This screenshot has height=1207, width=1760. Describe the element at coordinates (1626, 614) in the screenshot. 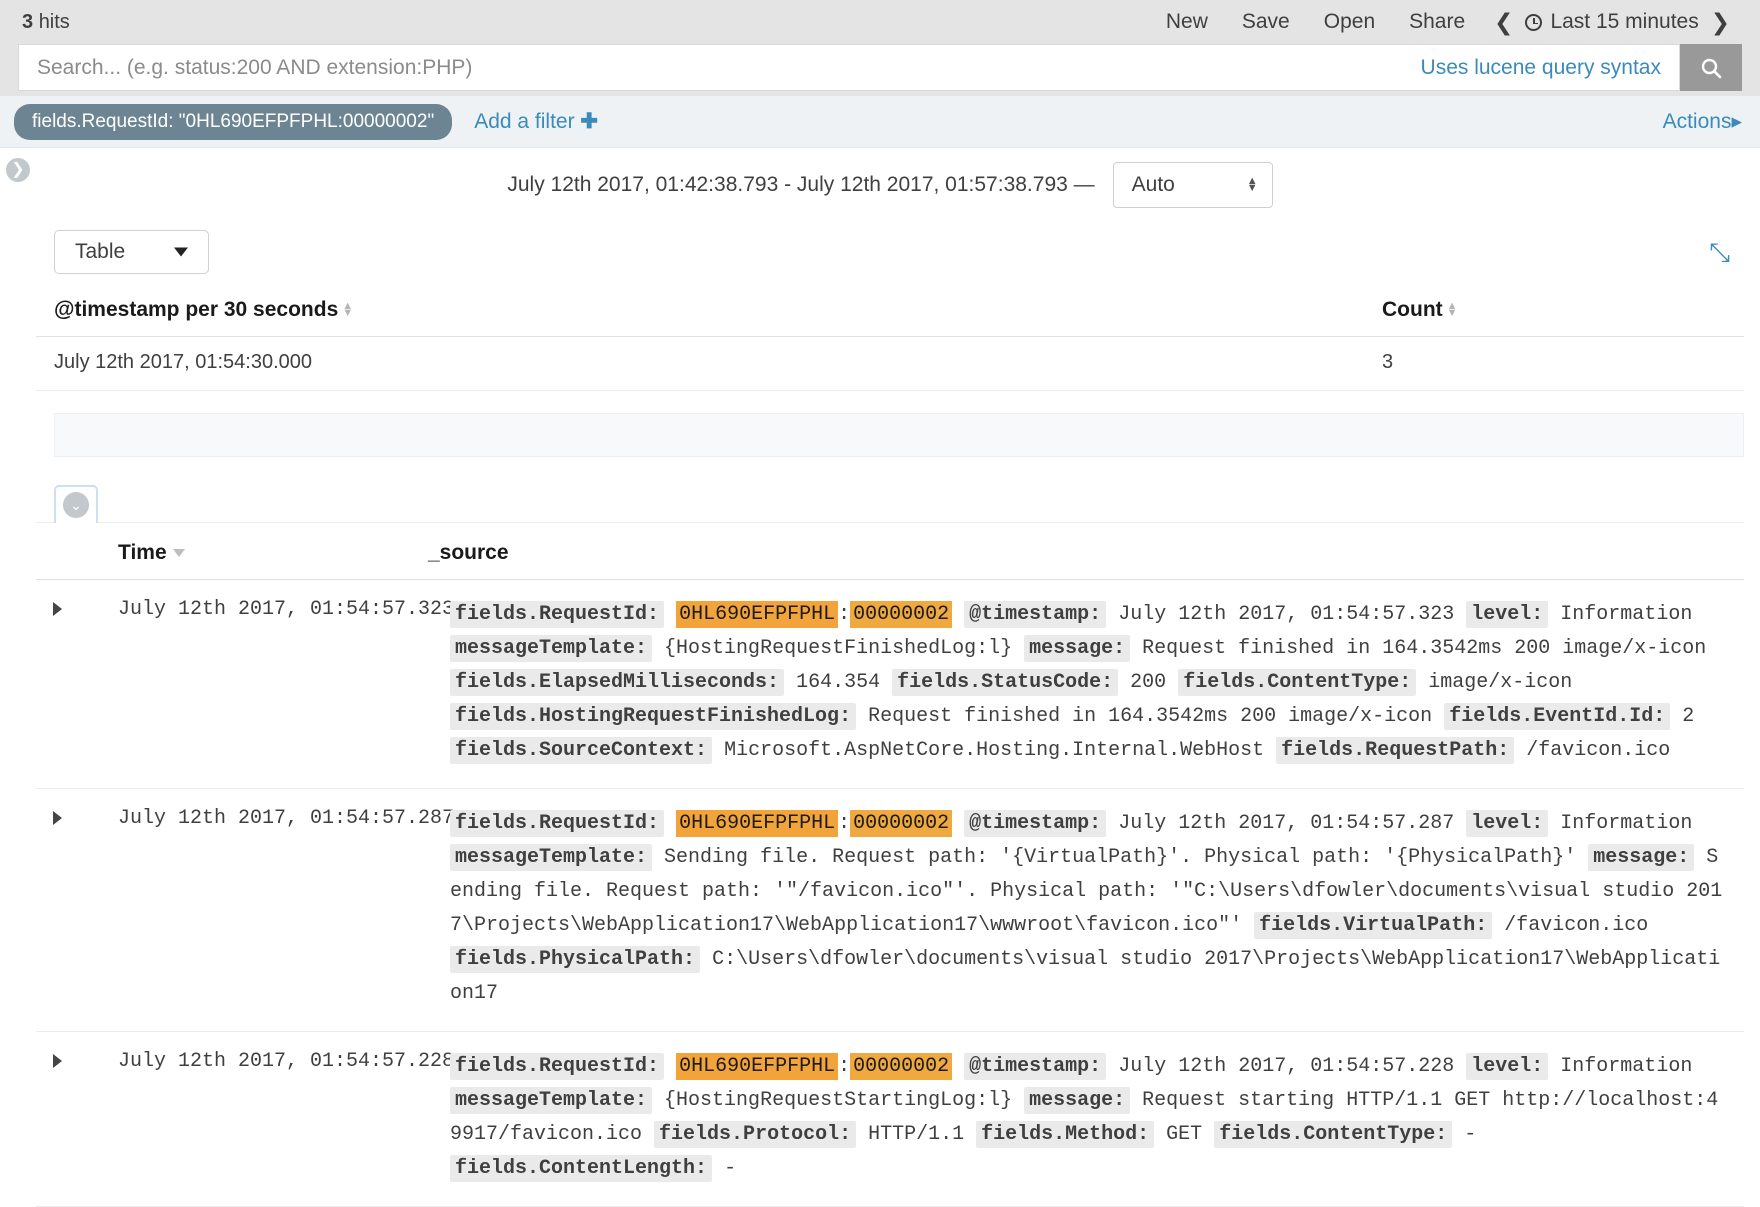

I see `field-value: Information` at that location.